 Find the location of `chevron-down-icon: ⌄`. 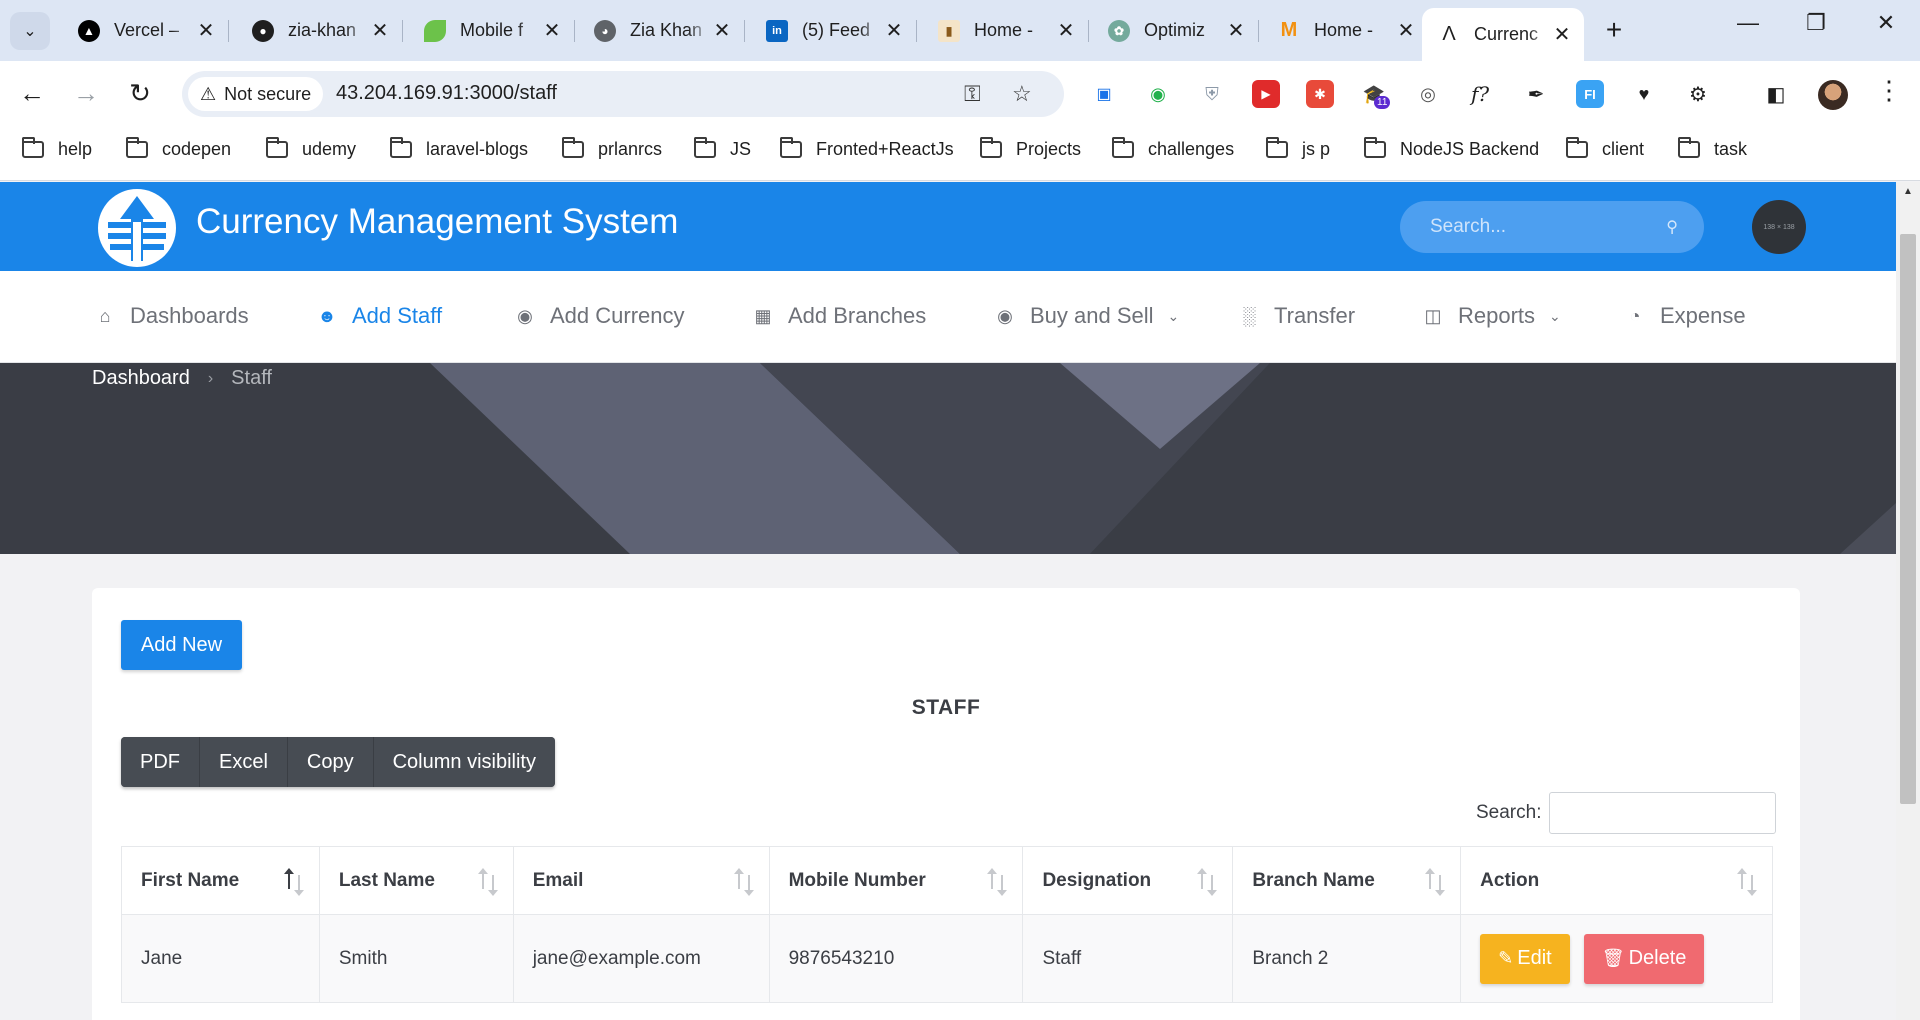

chevron-down-icon: ⌄ is located at coordinates (1555, 315).